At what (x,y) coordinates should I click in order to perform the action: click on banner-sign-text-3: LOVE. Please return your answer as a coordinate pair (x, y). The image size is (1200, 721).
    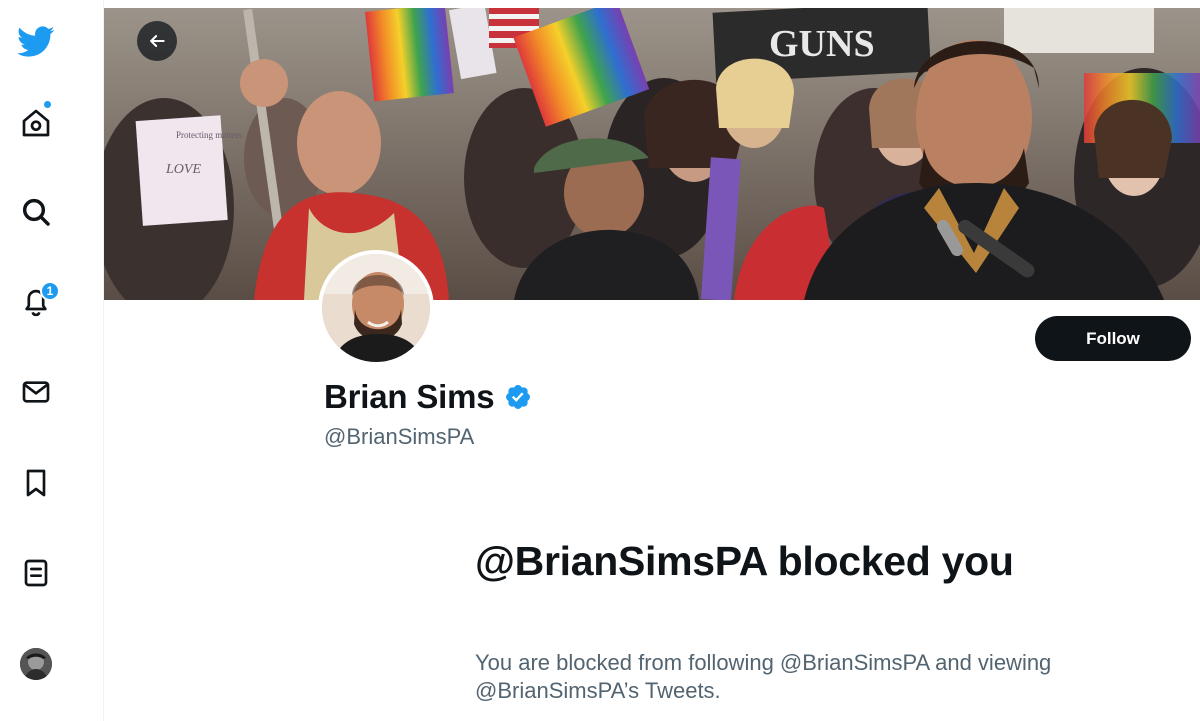
    Looking at the image, I should click on (183, 169).